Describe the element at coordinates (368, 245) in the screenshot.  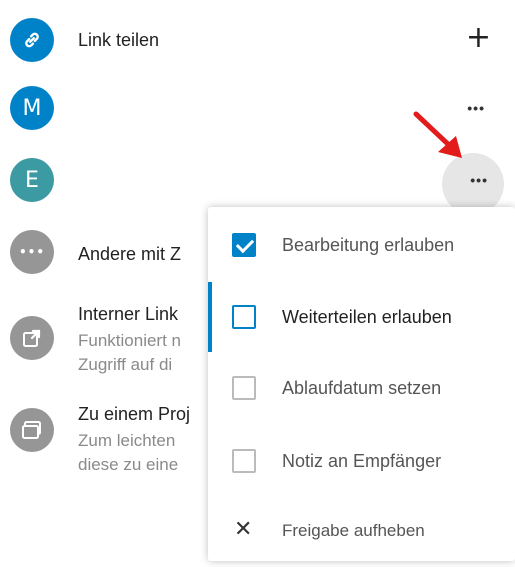
I see `menu-item-label: Bearbeitung erlauben` at that location.